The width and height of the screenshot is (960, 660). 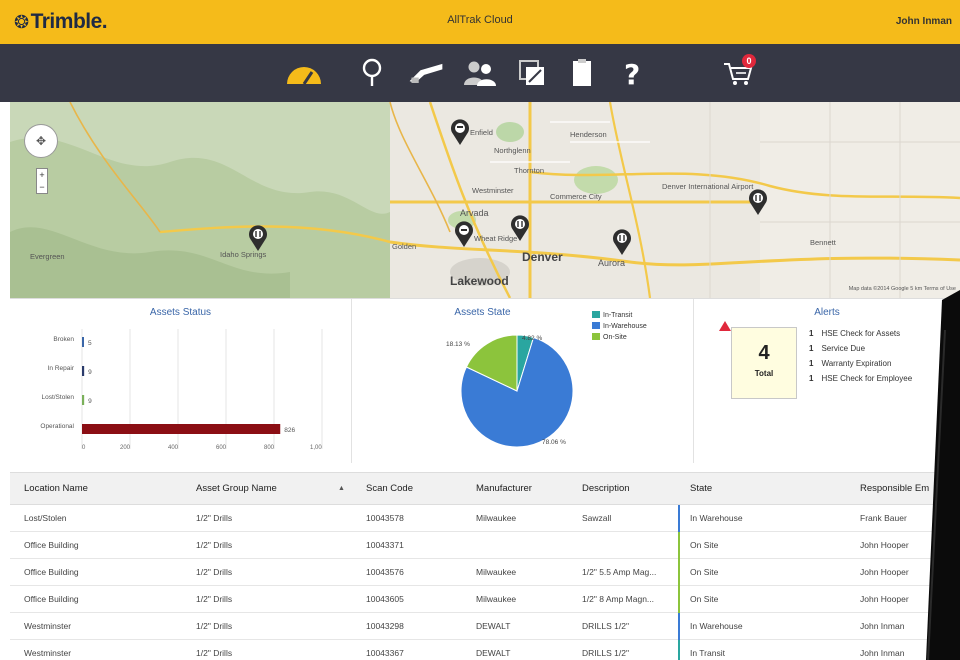 I want to click on map-label: Northglenn, so click(x=512, y=150).